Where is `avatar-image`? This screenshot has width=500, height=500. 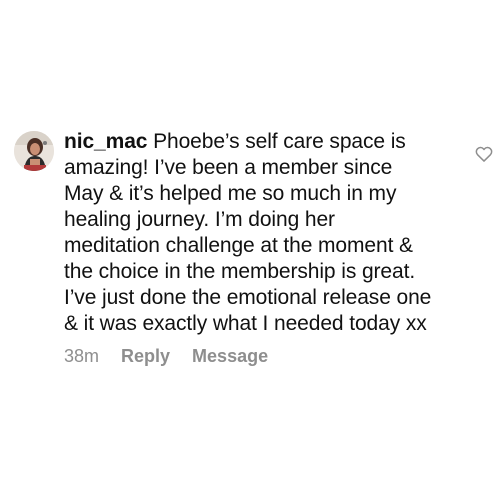 avatar-image is located at coordinates (34, 151).